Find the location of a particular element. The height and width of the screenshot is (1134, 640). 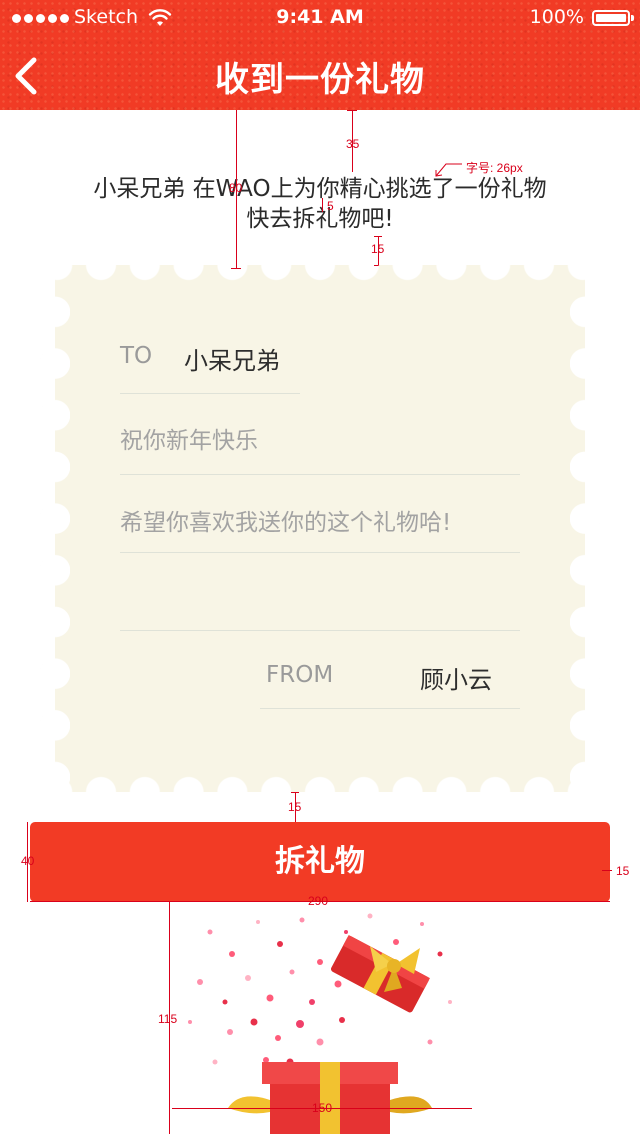

spec-font-size-note: 字号: 26px is located at coordinates (494, 168).